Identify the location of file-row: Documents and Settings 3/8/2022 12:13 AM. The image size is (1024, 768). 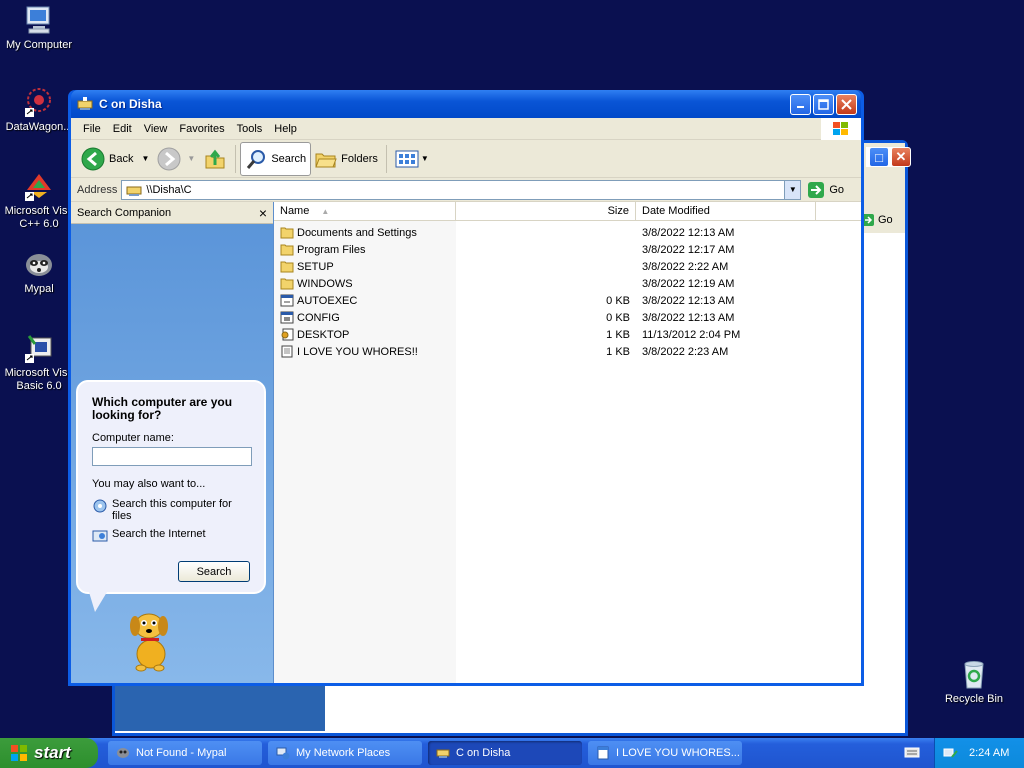
(567, 232).